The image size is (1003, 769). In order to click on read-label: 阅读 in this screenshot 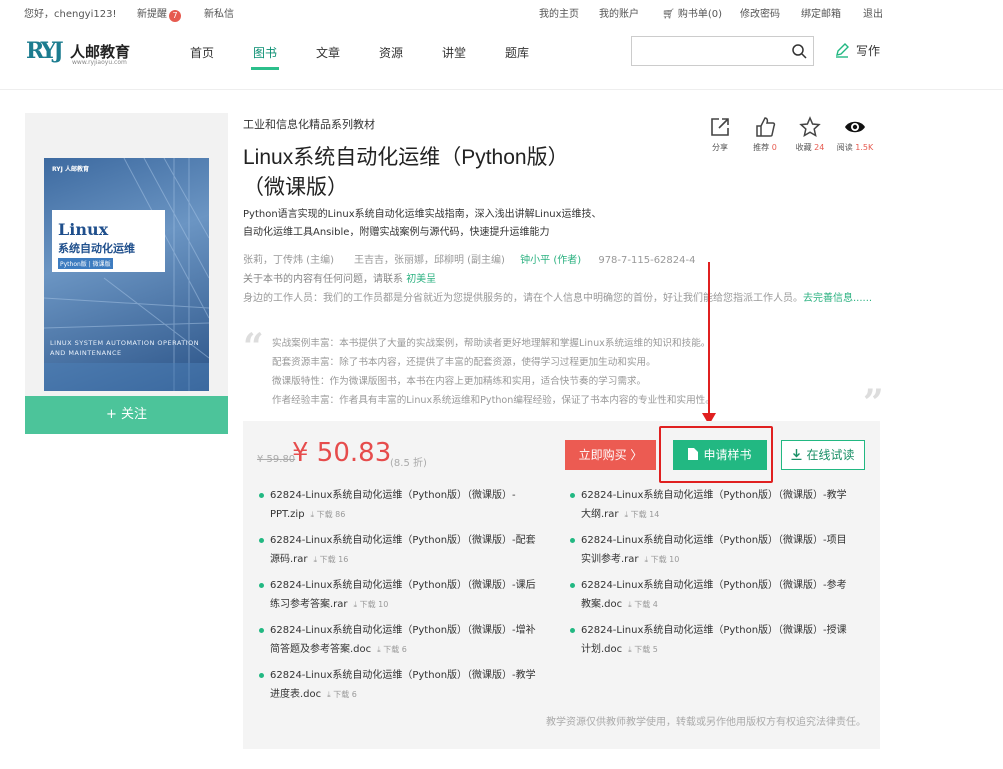, I will do `click(844, 147)`.